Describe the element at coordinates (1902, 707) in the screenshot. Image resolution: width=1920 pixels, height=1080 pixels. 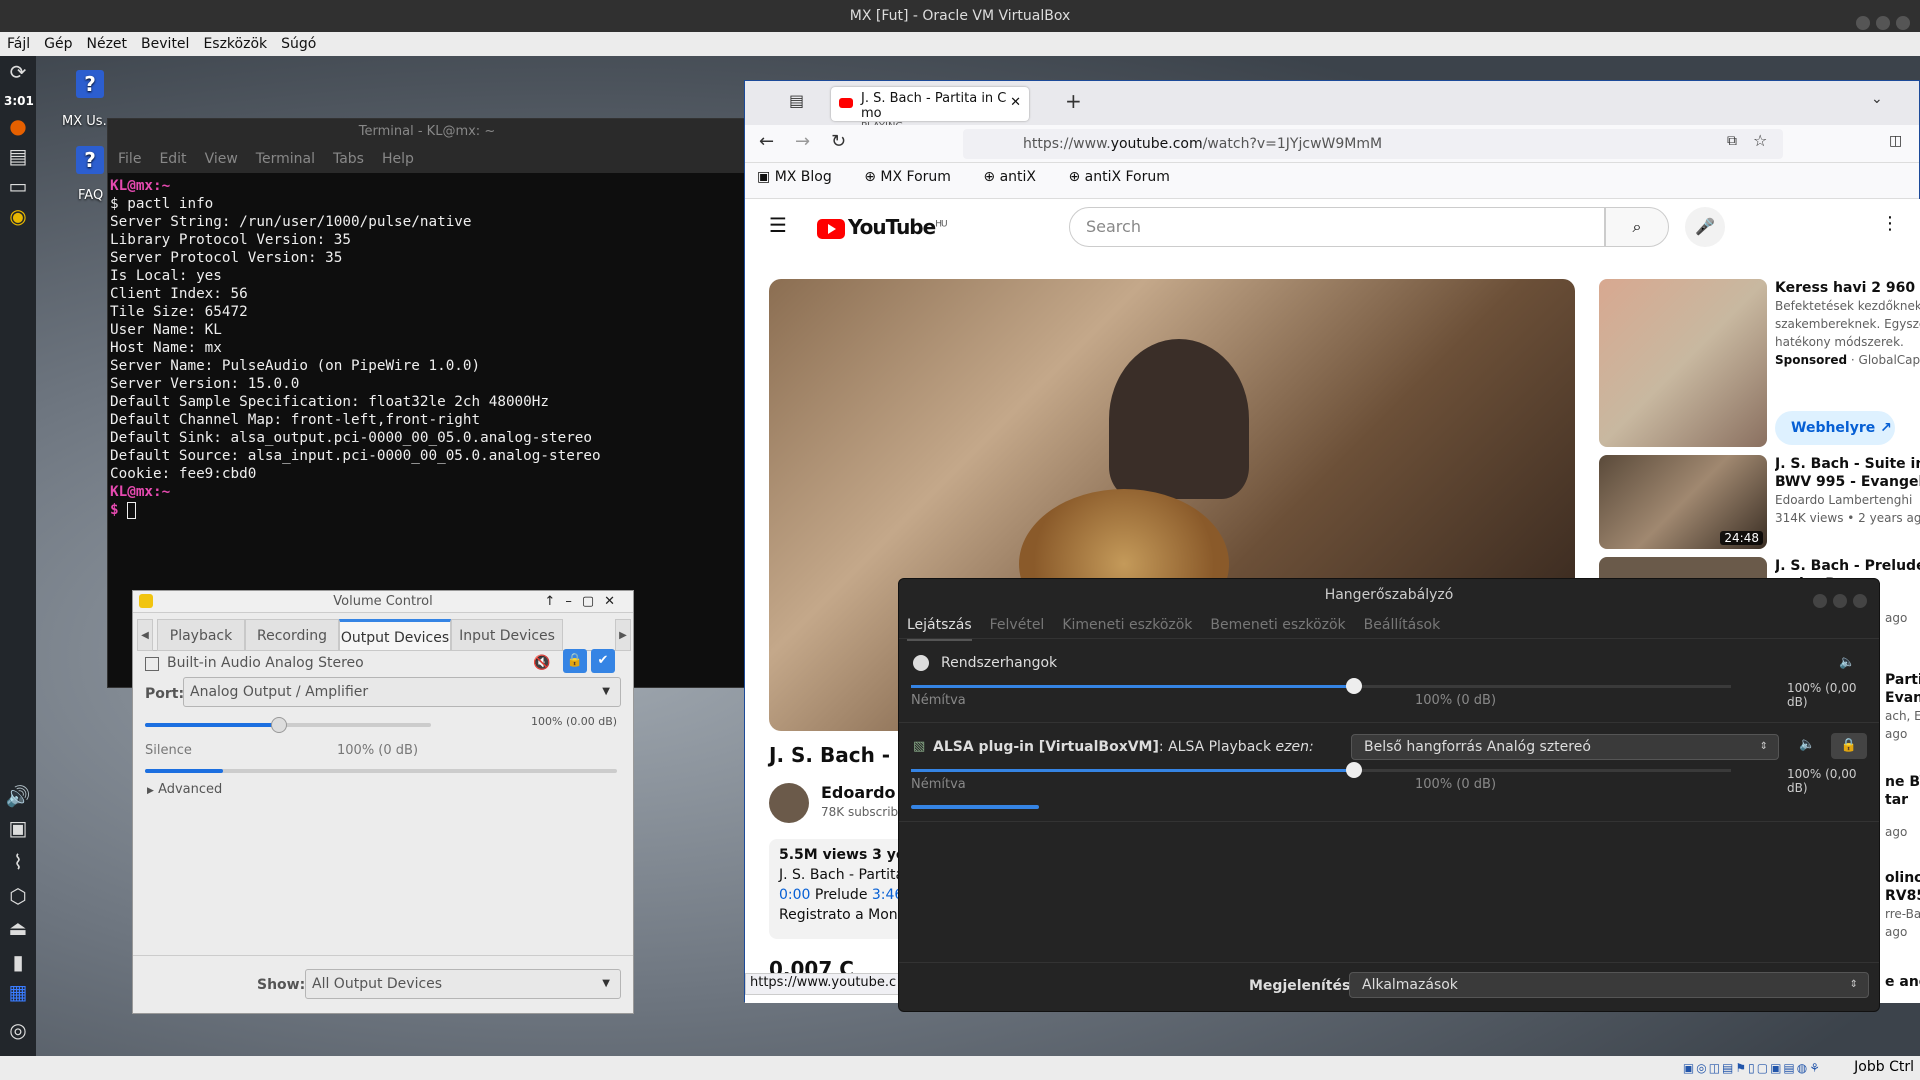
I see `recommended-video: Partit Evange ach, Ev ago` at that location.